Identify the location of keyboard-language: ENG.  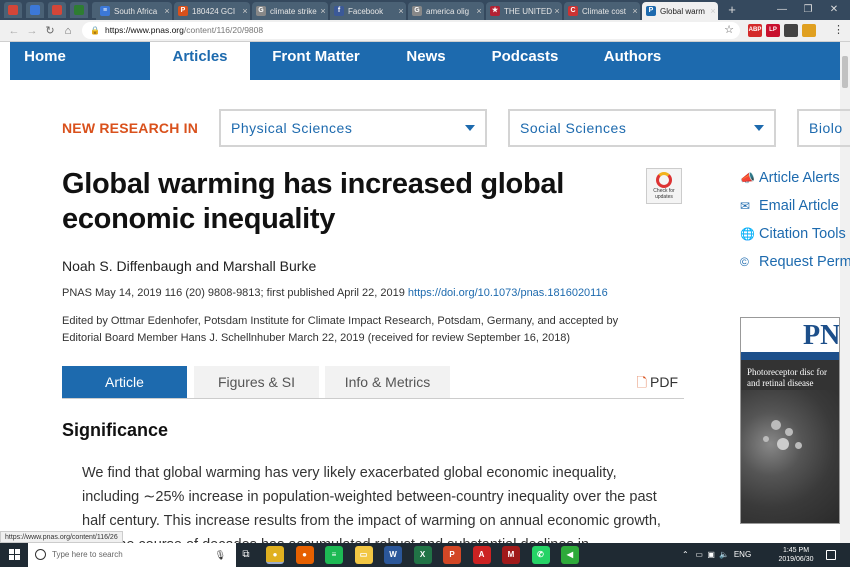
(742, 554).